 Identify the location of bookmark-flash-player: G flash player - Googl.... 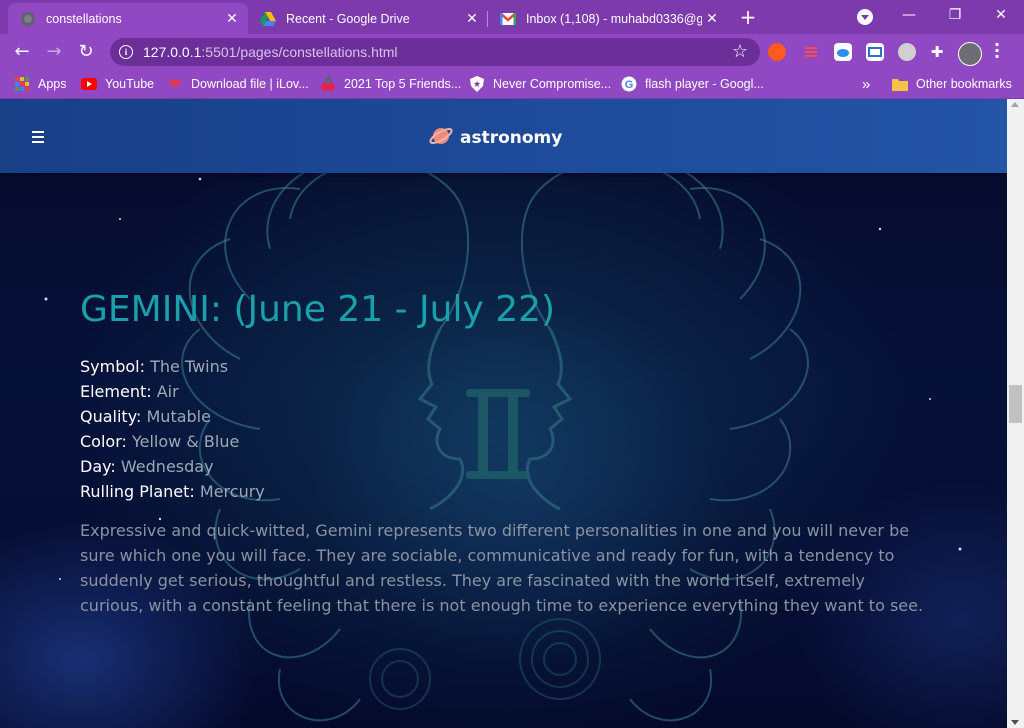
(692, 84).